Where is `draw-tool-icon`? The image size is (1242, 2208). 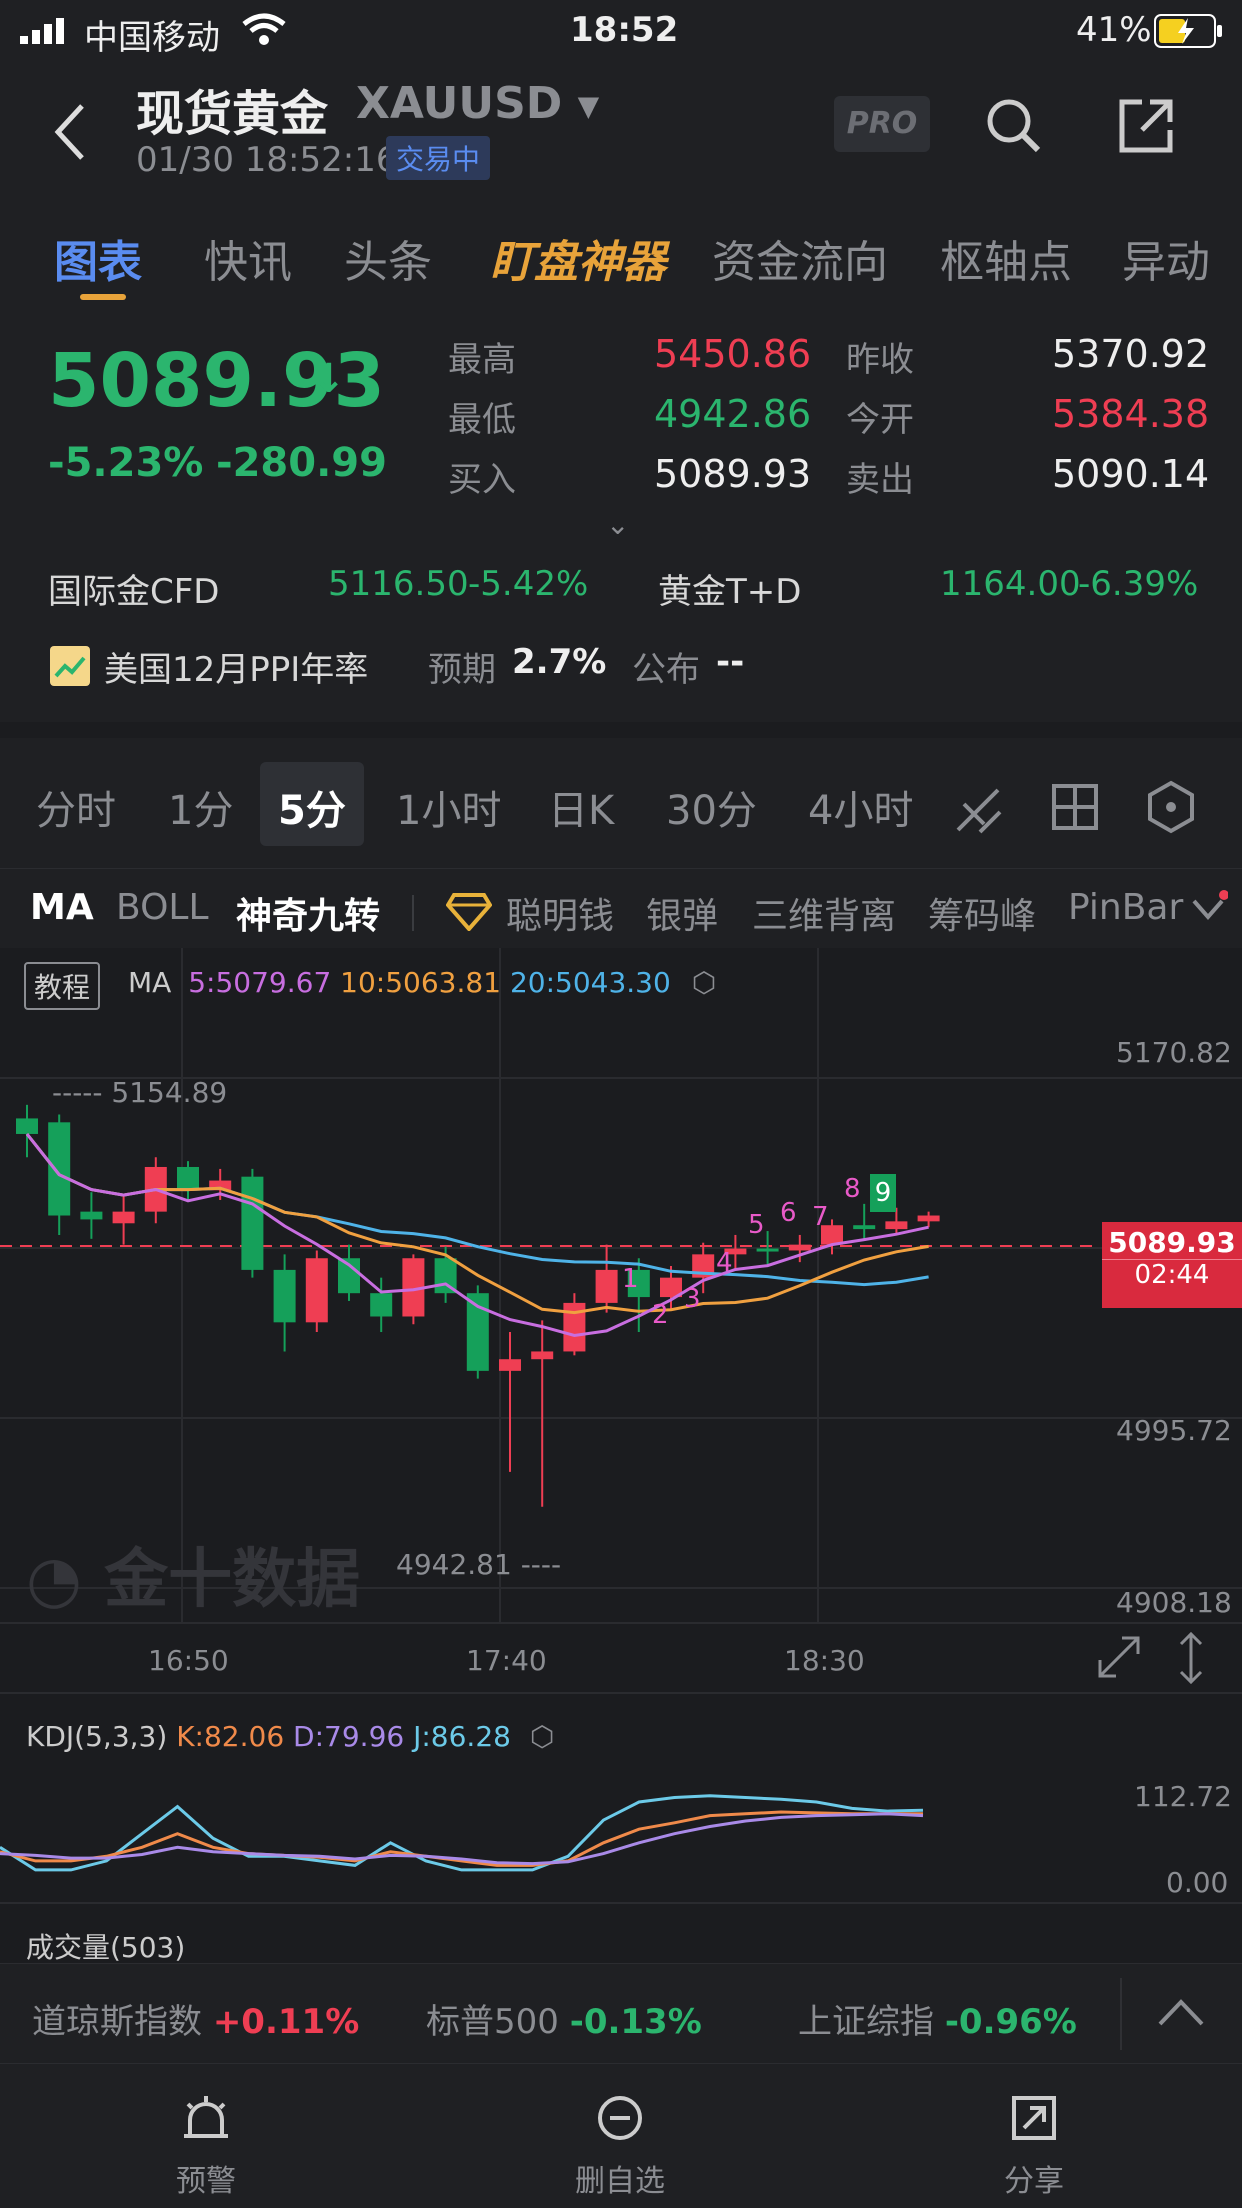 draw-tool-icon is located at coordinates (978, 812).